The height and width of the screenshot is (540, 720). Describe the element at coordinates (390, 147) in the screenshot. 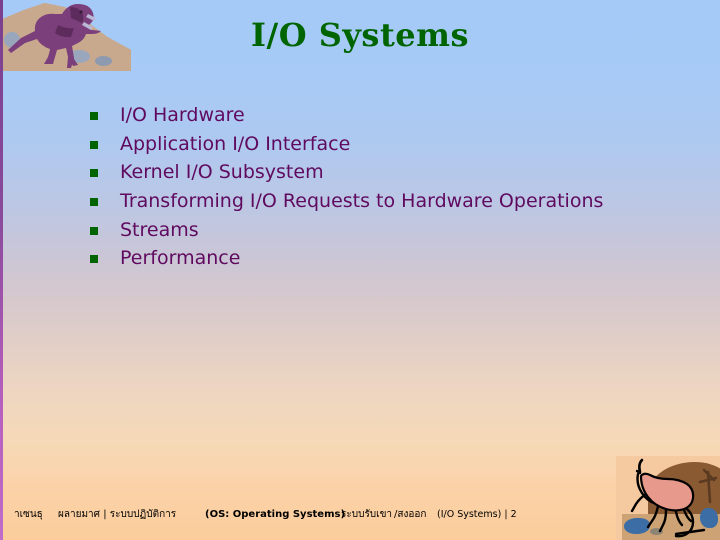

I see `list-item: Application I/O Interface` at that location.